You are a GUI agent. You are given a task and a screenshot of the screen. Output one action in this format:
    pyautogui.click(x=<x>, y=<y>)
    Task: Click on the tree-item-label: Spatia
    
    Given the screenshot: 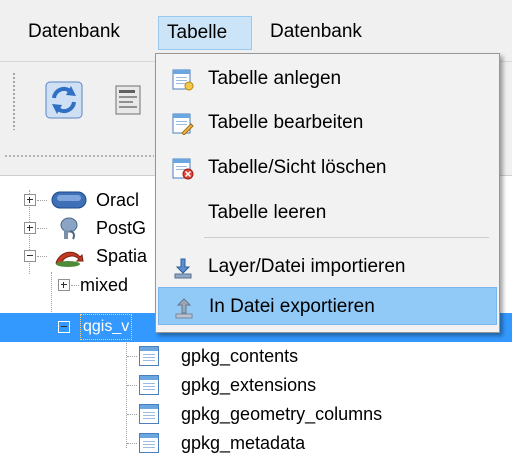 What is the action you would take?
    pyautogui.click(x=122, y=256)
    